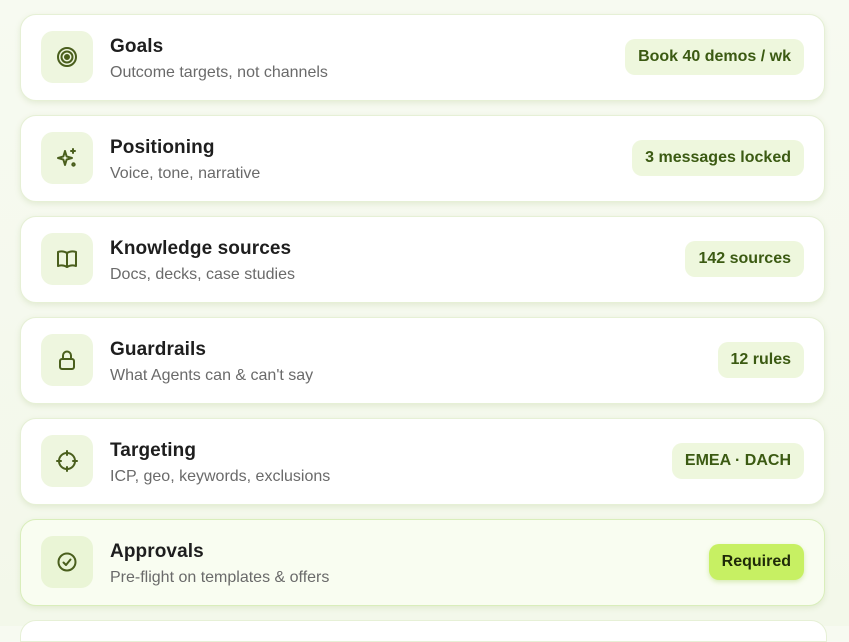 This screenshot has width=849, height=642. What do you see at coordinates (737, 461) in the screenshot?
I see `status-badge: EMEA · DACH` at bounding box center [737, 461].